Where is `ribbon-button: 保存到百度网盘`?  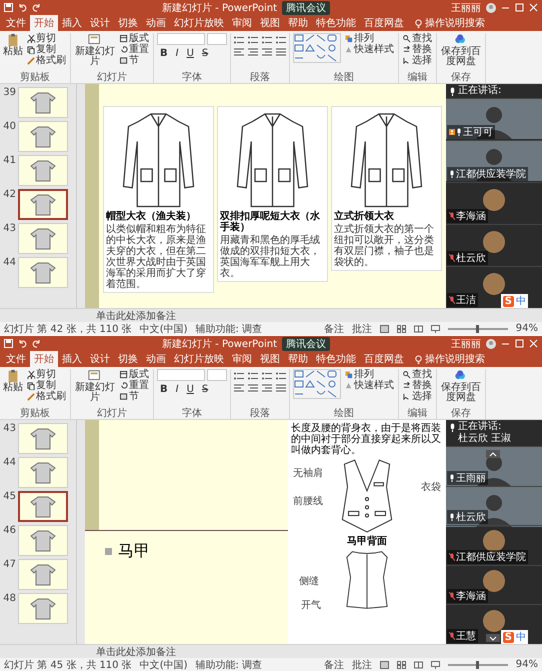 ribbon-button: 保存到百度网盘 is located at coordinates (461, 50).